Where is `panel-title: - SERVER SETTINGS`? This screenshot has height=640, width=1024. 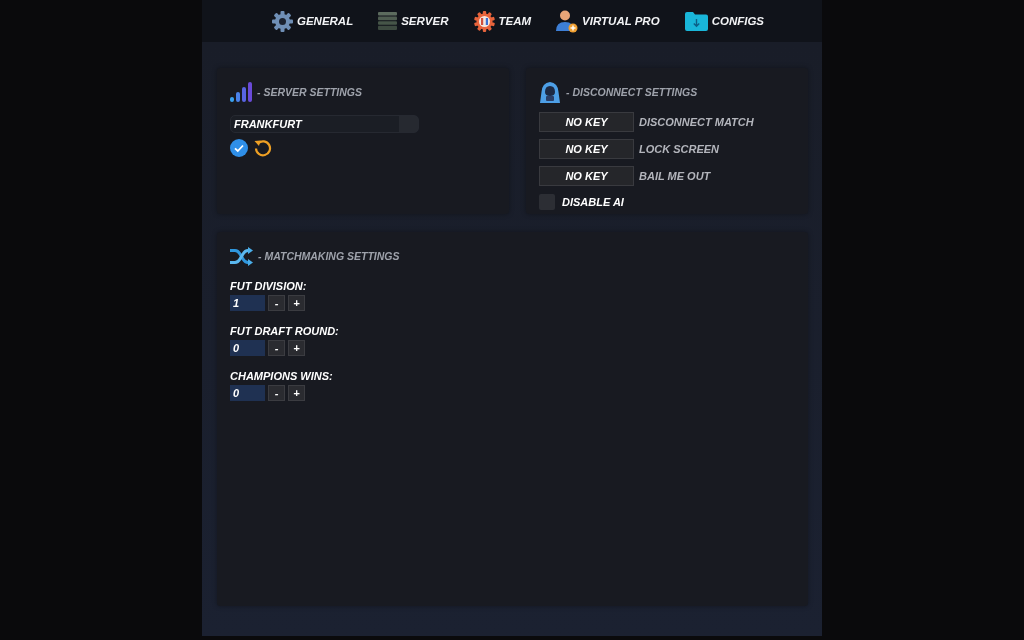
panel-title: - SERVER SETTINGS is located at coordinates (309, 92).